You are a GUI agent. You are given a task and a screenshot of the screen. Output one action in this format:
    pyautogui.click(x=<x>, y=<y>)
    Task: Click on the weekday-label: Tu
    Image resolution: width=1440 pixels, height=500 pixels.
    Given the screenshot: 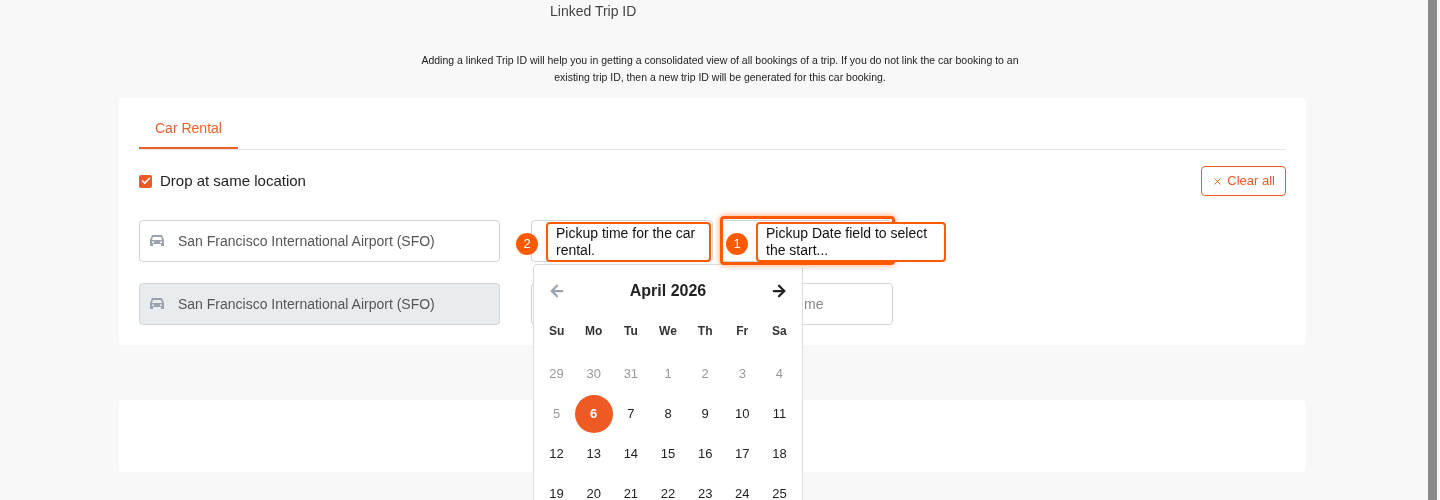 What is the action you would take?
    pyautogui.click(x=630, y=331)
    